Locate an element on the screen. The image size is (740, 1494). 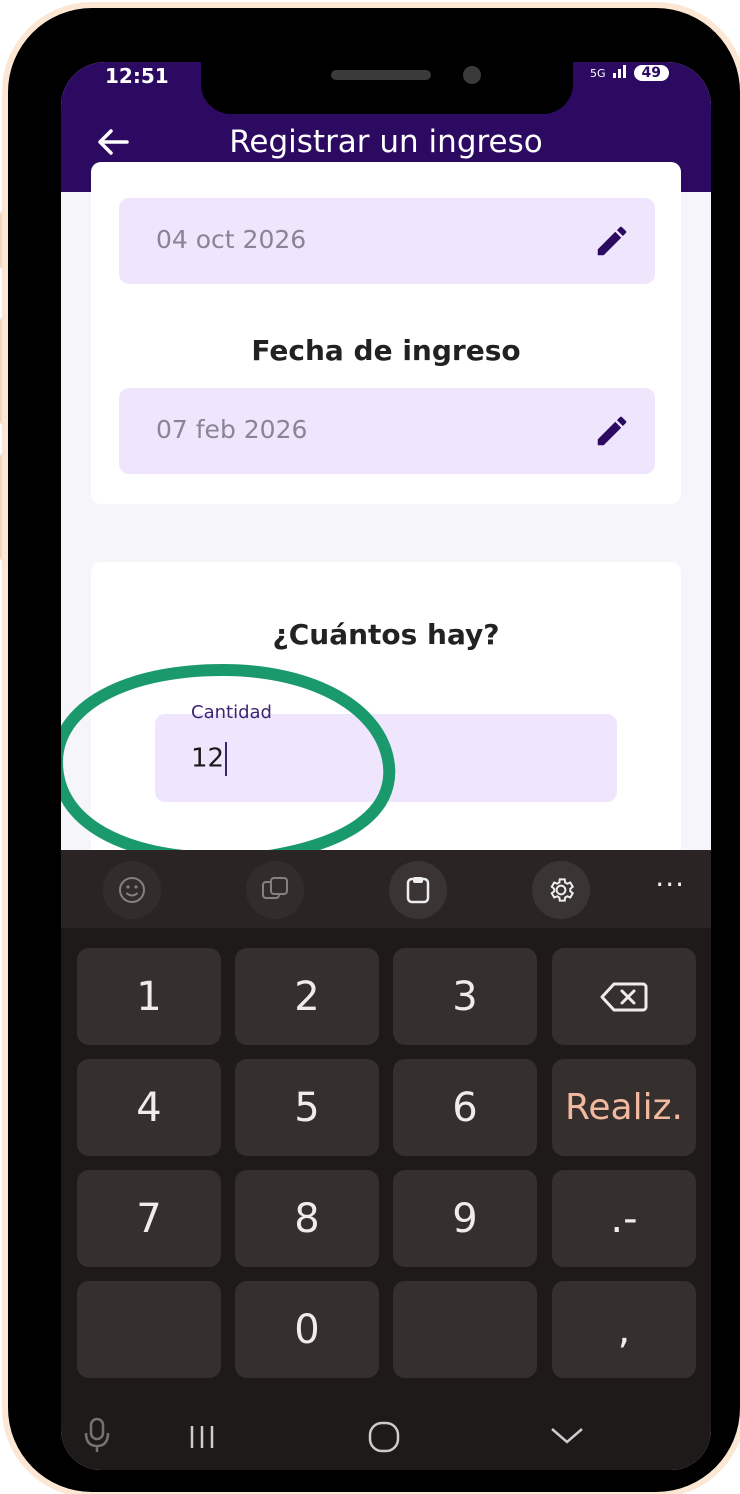
key-8: 8 is located at coordinates (307, 1218).